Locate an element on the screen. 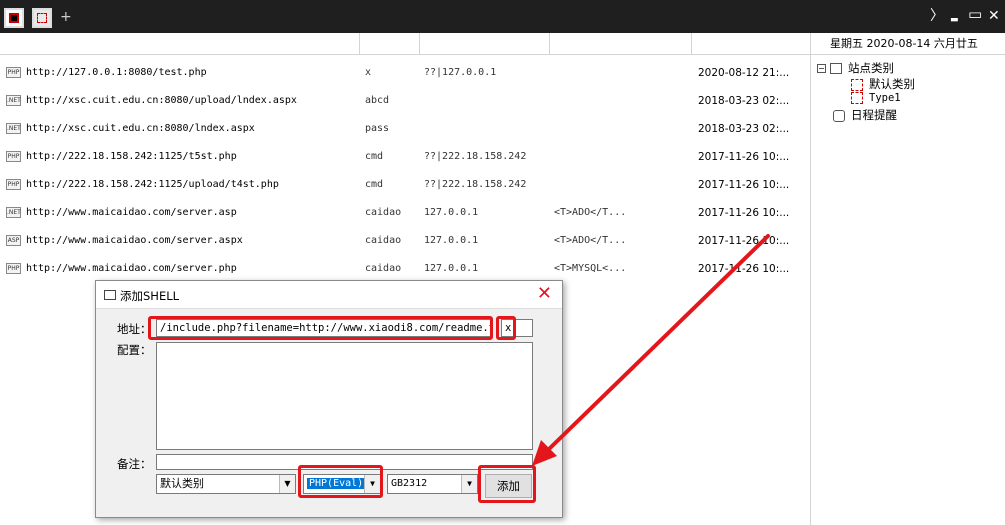 This screenshot has height=525, width=1005. row-url: http://xsc.cuit.edu.cn:8080/lndex.aspx is located at coordinates (140, 128).